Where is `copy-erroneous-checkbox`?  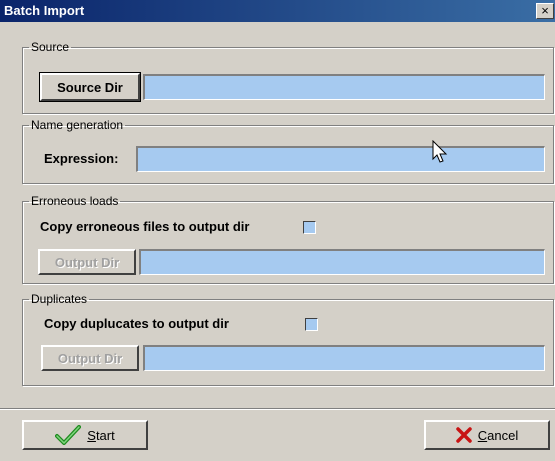
copy-erroneous-checkbox is located at coordinates (309, 227).